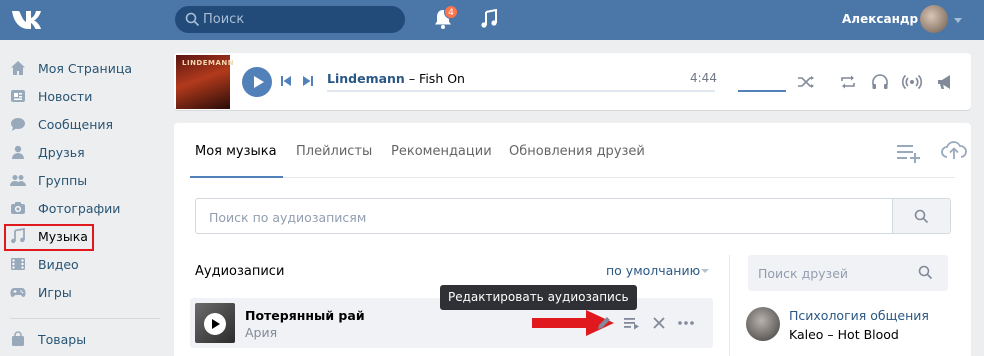  What do you see at coordinates (80, 264) in the screenshot?
I see `sidebar-item-video: Видео` at bounding box center [80, 264].